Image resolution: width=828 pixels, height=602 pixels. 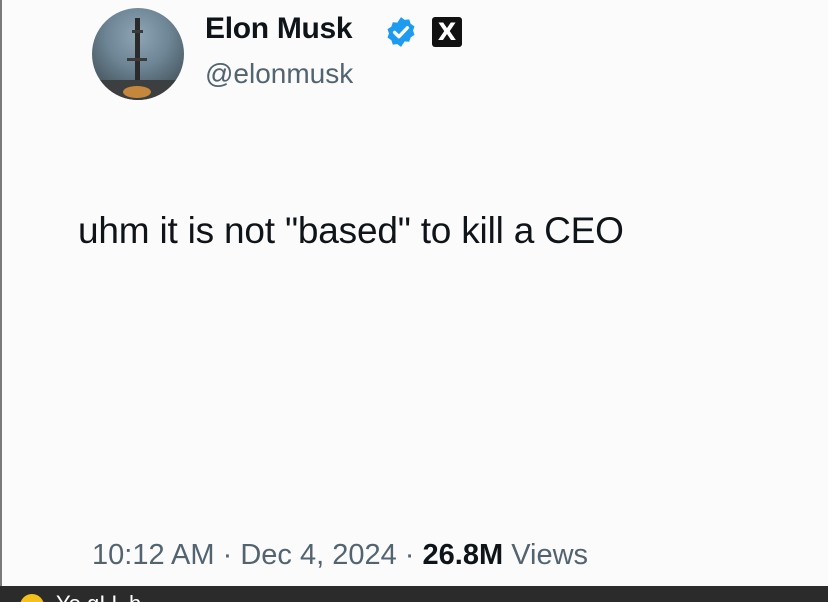 What do you see at coordinates (138, 59) in the screenshot?
I see `avatar-image` at bounding box center [138, 59].